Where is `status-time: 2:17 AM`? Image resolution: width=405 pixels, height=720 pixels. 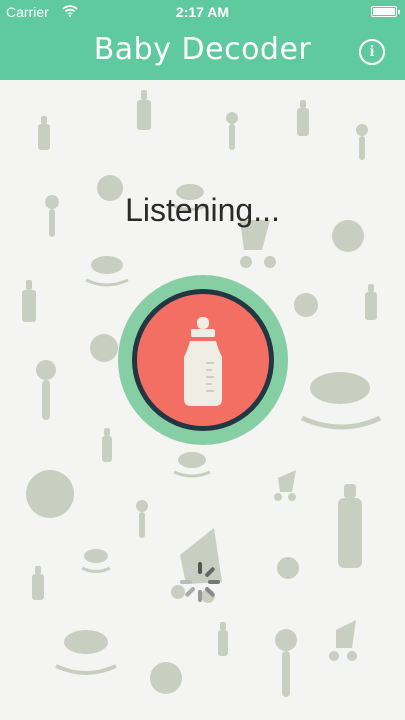 status-time: 2:17 AM is located at coordinates (202, 12).